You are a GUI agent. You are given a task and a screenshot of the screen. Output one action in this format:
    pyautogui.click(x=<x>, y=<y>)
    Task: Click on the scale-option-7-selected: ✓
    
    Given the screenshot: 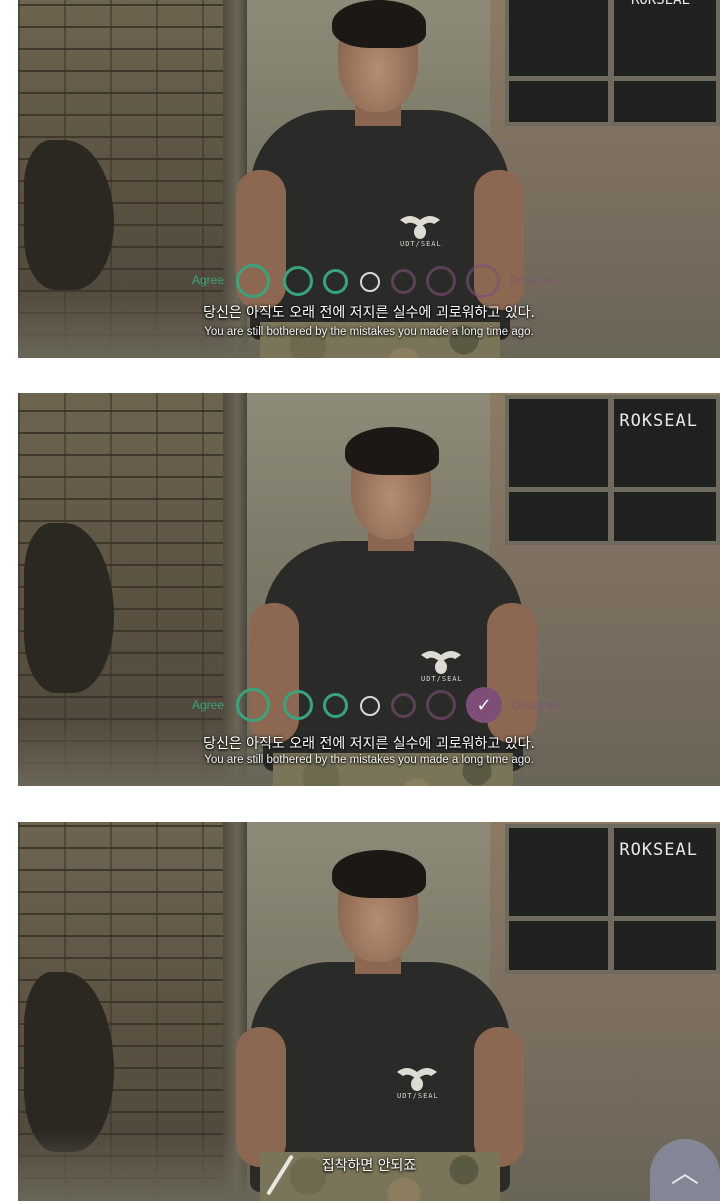 What is the action you would take?
    pyautogui.click(x=484, y=705)
    